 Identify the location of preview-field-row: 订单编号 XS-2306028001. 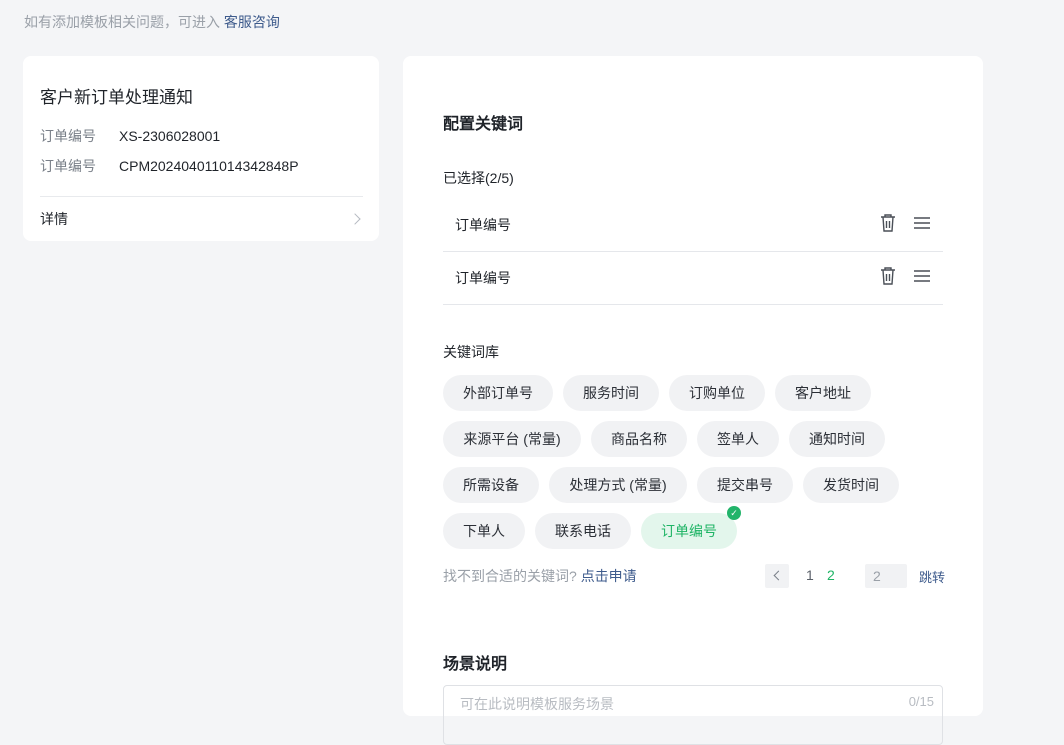
(130, 136).